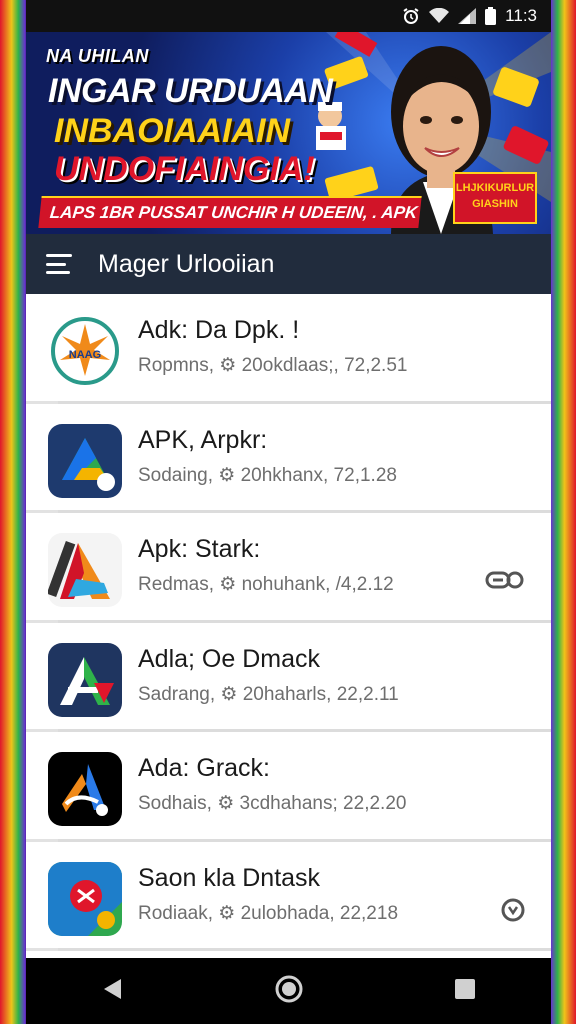 The width and height of the screenshot is (576, 1024). Describe the element at coordinates (467, 16) in the screenshot. I see `signal-icon` at that location.